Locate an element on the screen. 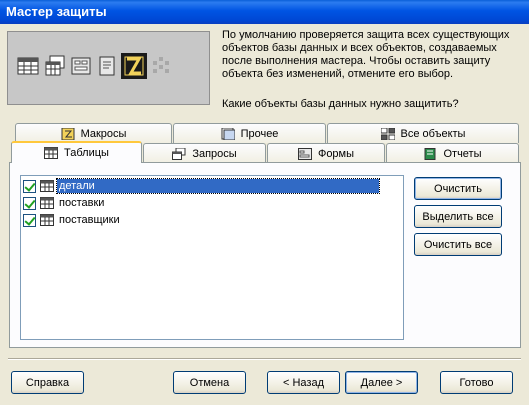 This screenshot has height=405, width=529. list-item: детали is located at coordinates (201, 186).